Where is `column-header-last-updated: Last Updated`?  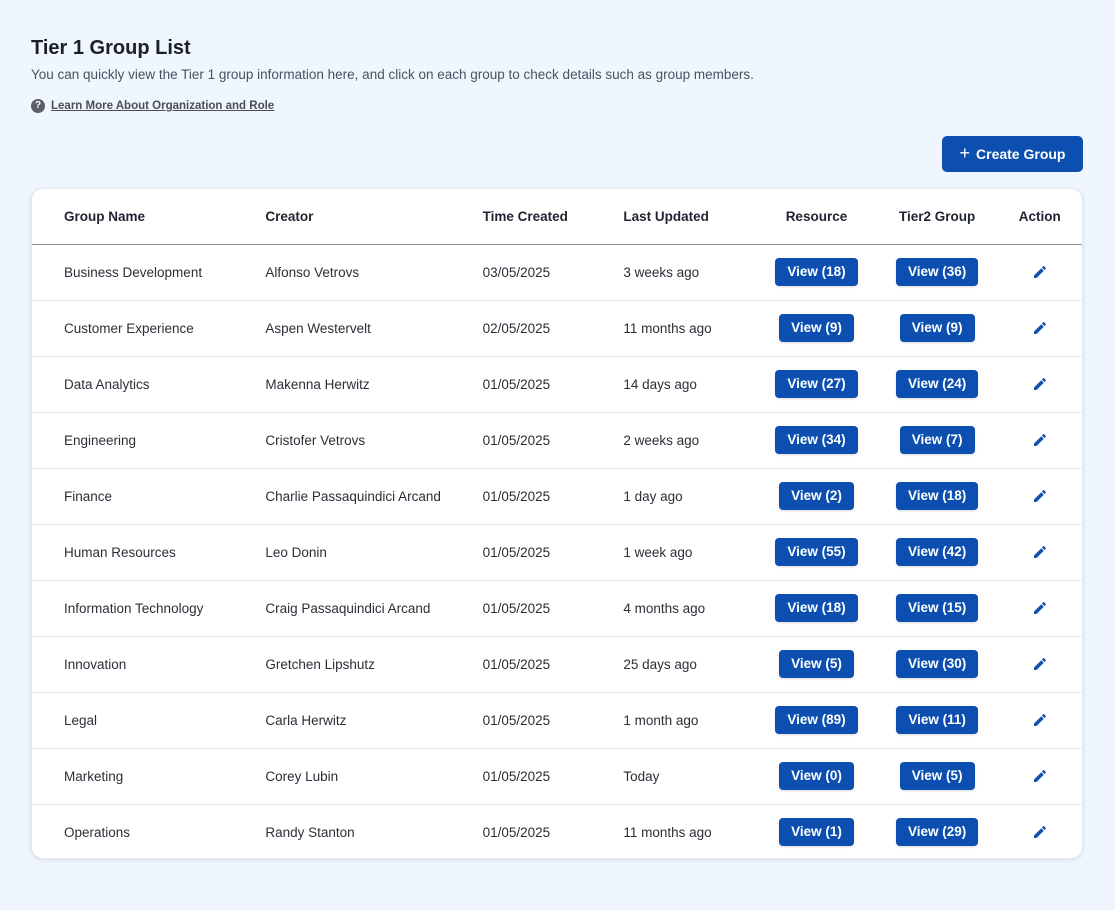 column-header-last-updated: Last Updated is located at coordinates (666, 216).